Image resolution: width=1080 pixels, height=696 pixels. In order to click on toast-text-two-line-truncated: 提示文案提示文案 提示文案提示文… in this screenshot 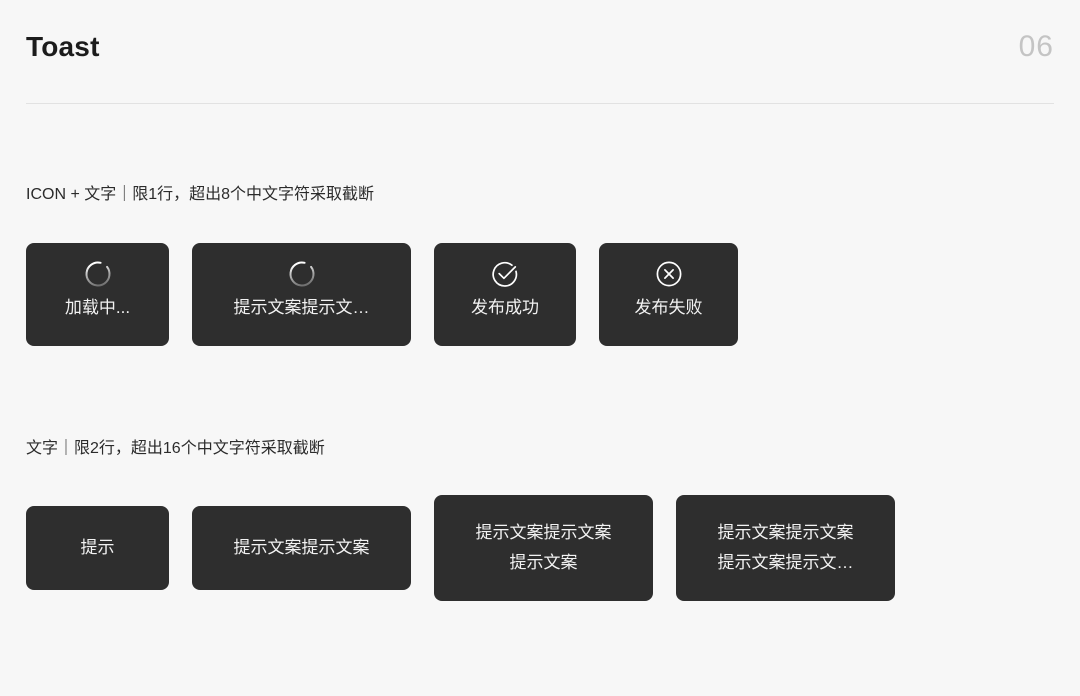, I will do `click(785, 548)`.